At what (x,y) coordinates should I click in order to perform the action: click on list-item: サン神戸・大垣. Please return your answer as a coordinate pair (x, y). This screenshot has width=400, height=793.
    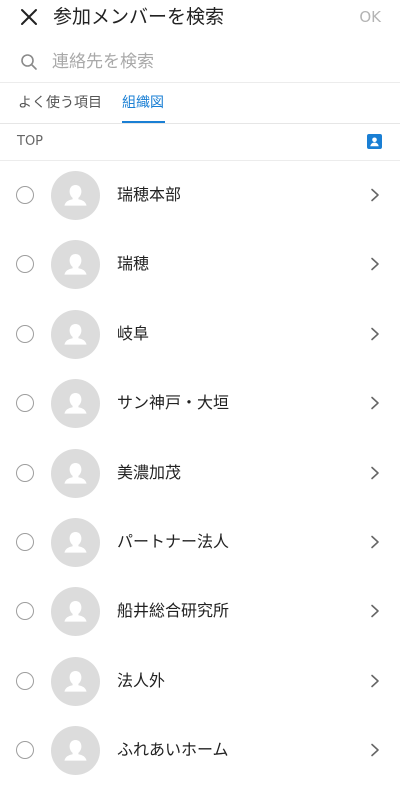
    Looking at the image, I should click on (200, 403).